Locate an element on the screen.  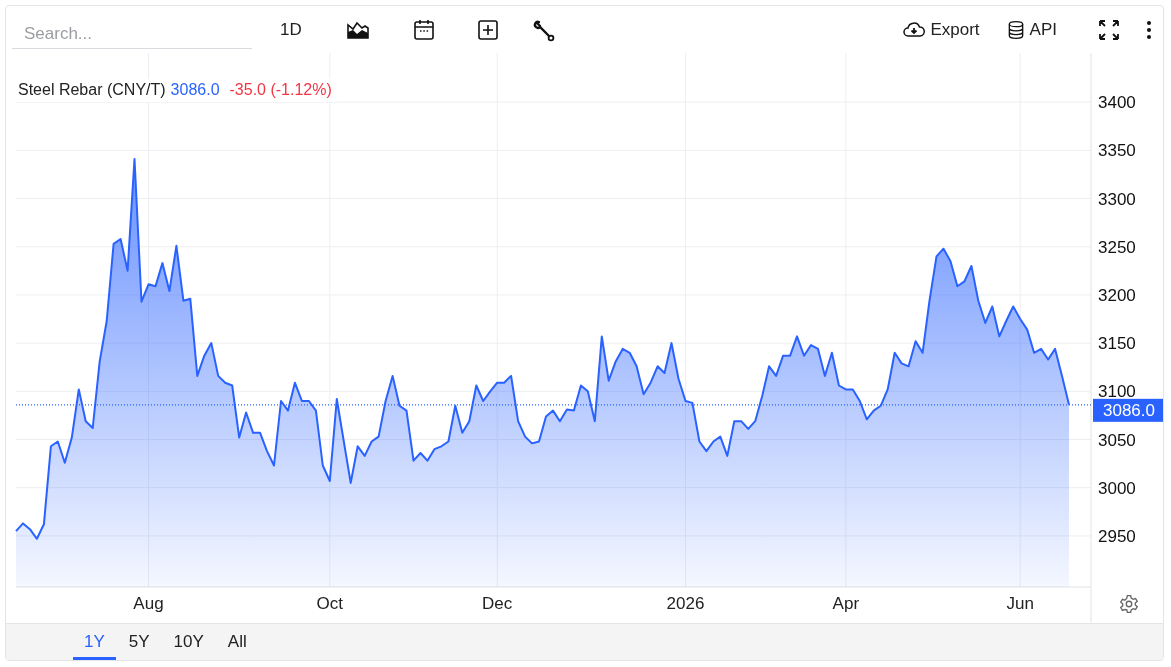
api-button: API is located at coordinates (1031, 29).